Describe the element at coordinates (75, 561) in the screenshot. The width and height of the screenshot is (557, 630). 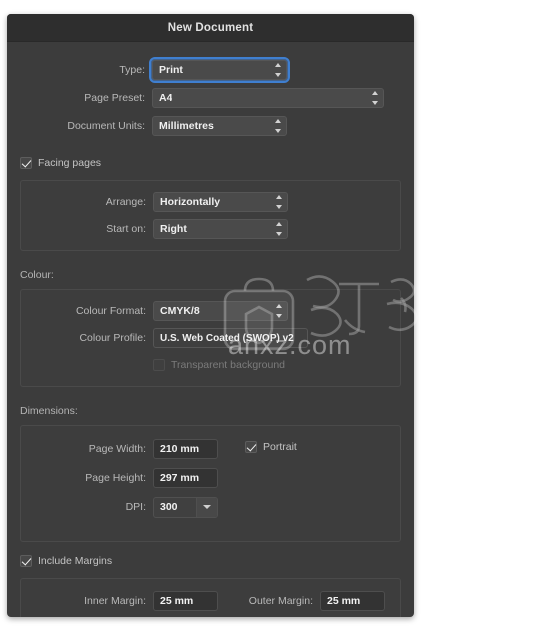
I see `include-margins-label: Include Margins` at that location.